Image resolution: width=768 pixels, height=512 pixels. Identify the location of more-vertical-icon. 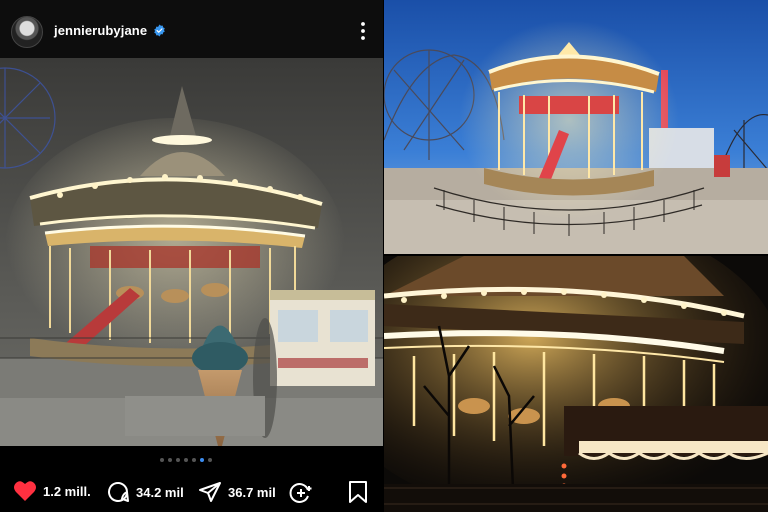
(363, 31).